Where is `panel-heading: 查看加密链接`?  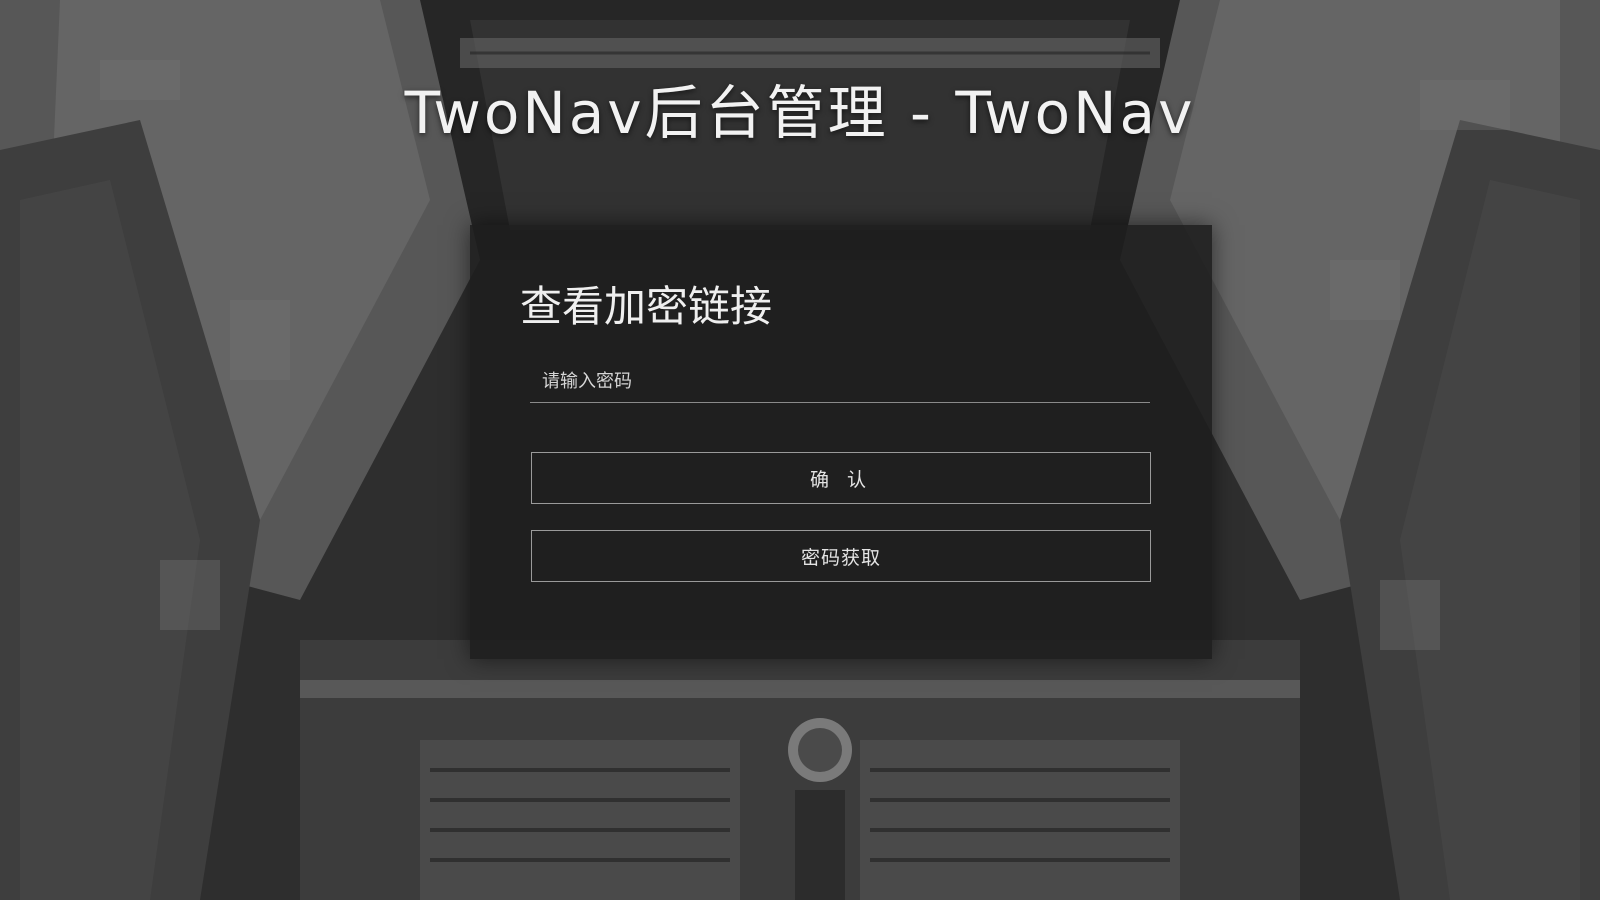
panel-heading: 查看加密链接 is located at coordinates (646, 306).